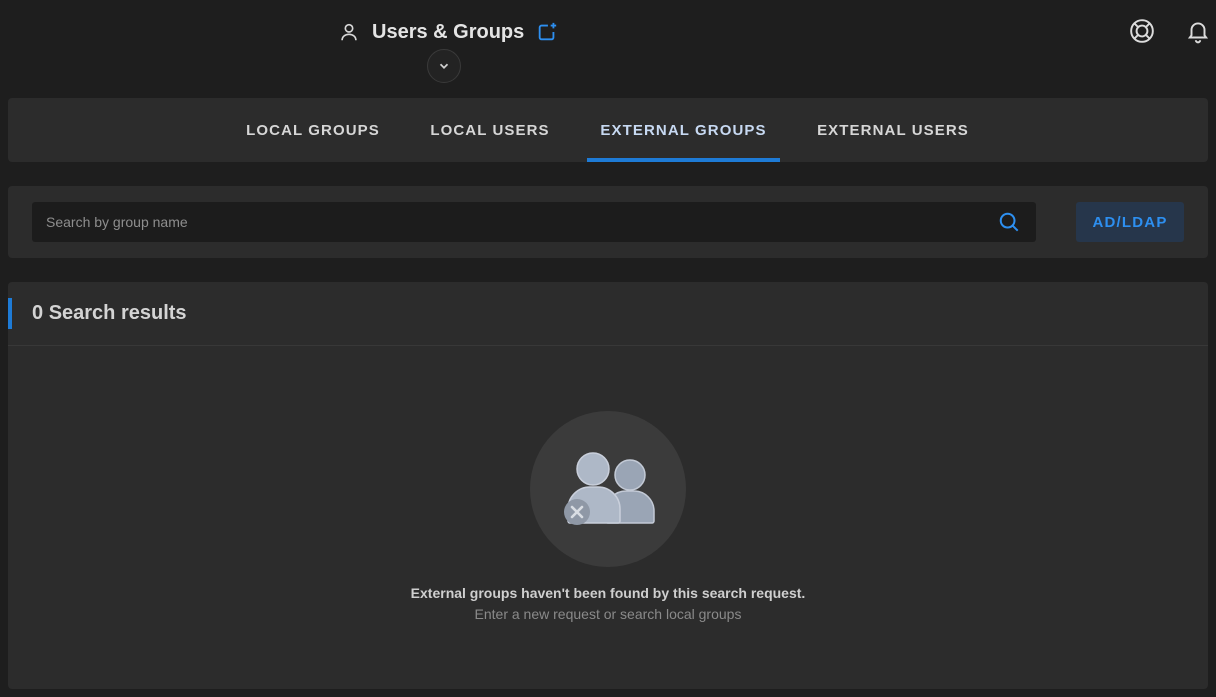 This screenshot has width=1216, height=697. I want to click on empty-state-illustration, so click(608, 489).